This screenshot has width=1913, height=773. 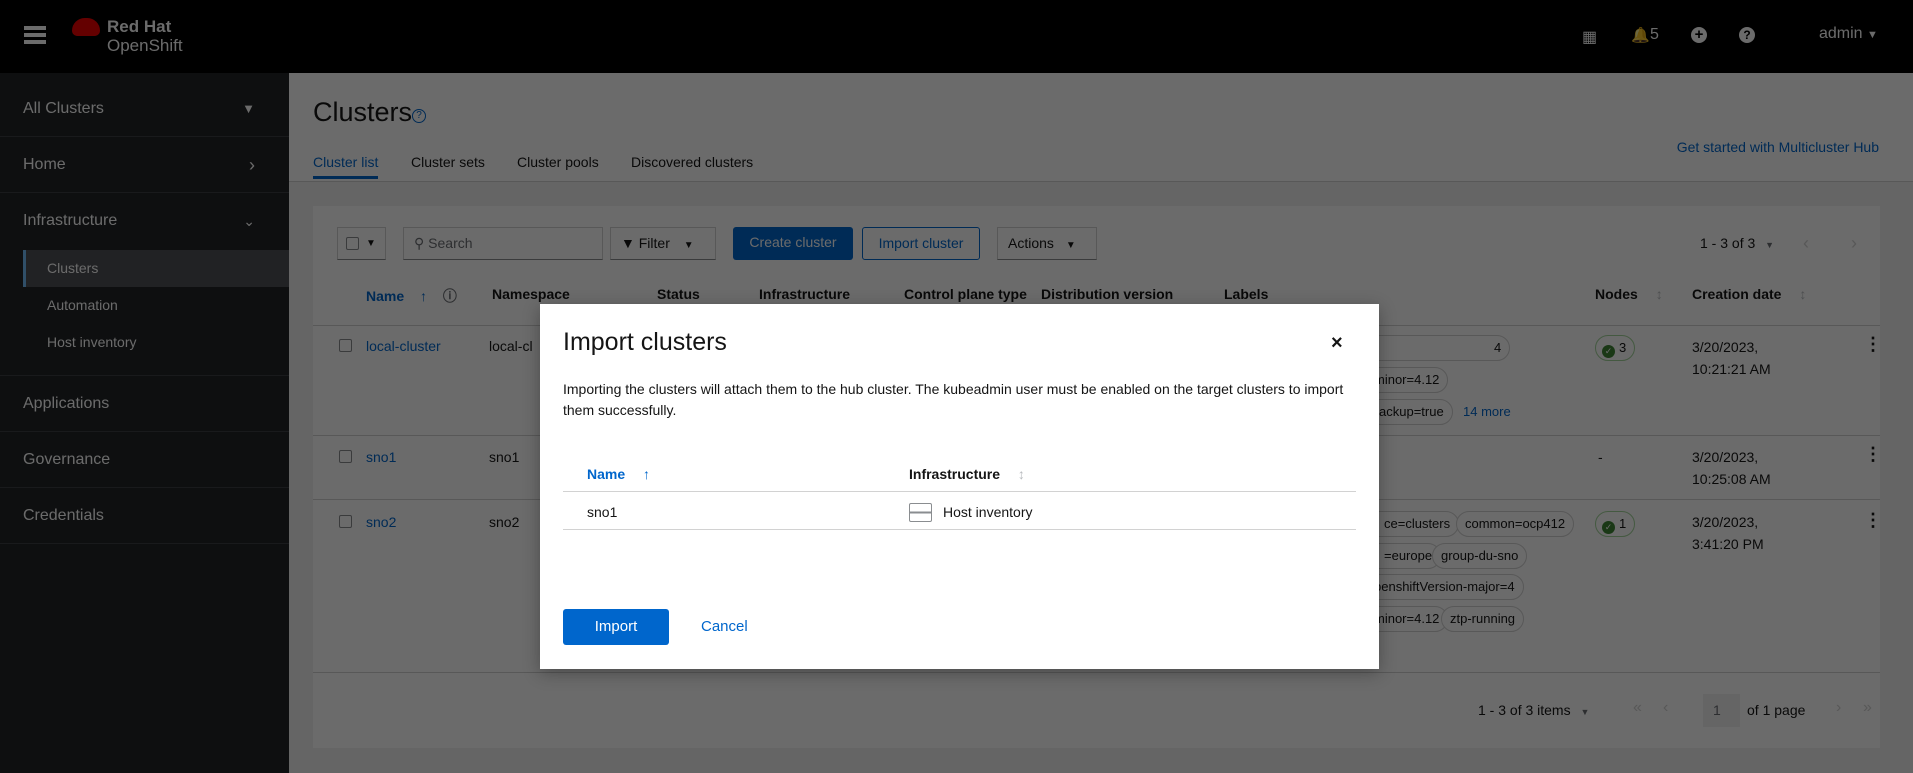 I want to click on brand-line2: OpenShift, so click(x=145, y=45).